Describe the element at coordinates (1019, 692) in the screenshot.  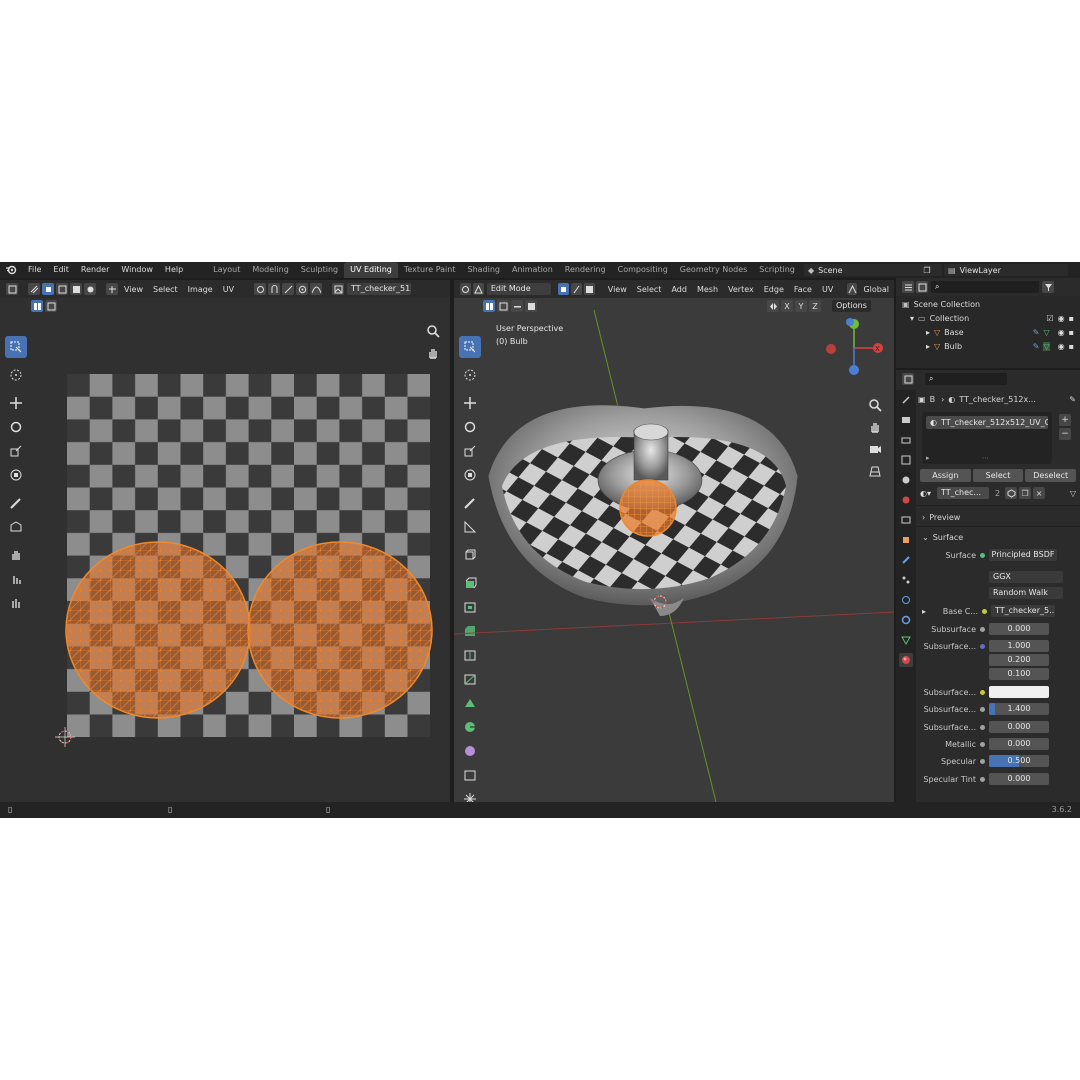
I see `color-swatch` at that location.